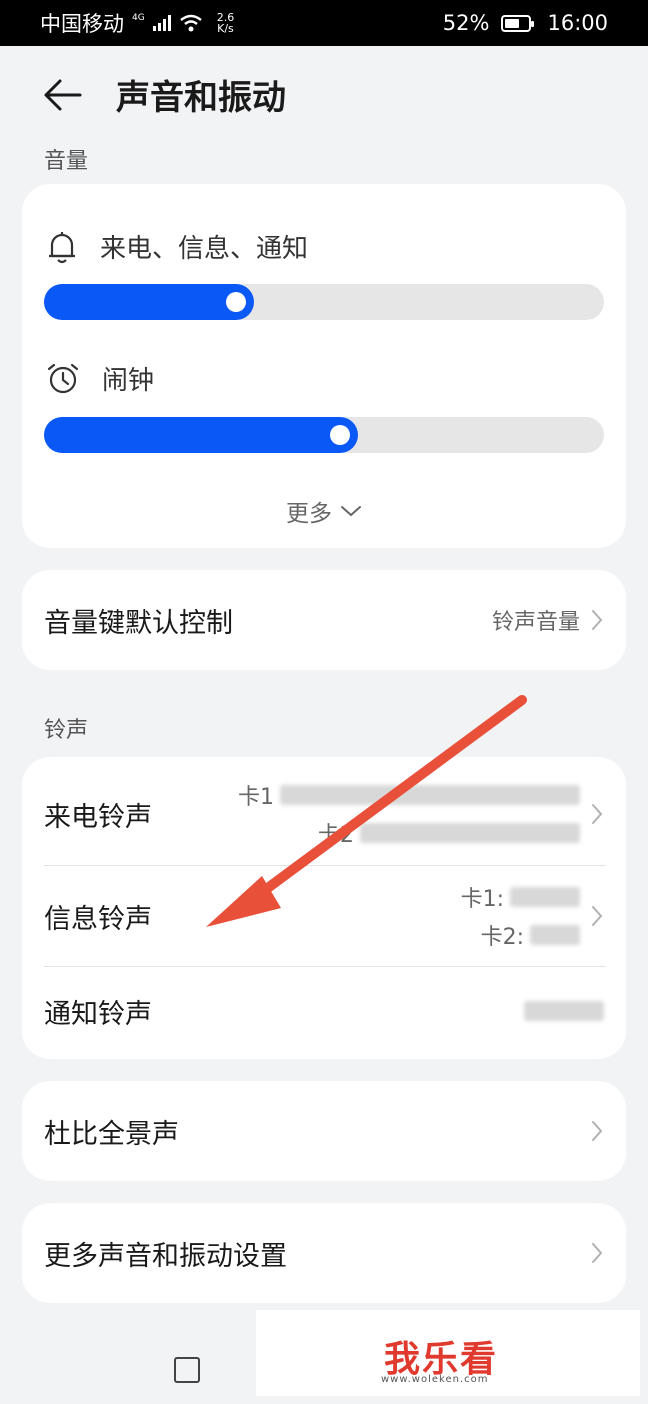 The image size is (648, 1404). What do you see at coordinates (138, 18) in the screenshot?
I see `net-type-badge: 4G` at bounding box center [138, 18].